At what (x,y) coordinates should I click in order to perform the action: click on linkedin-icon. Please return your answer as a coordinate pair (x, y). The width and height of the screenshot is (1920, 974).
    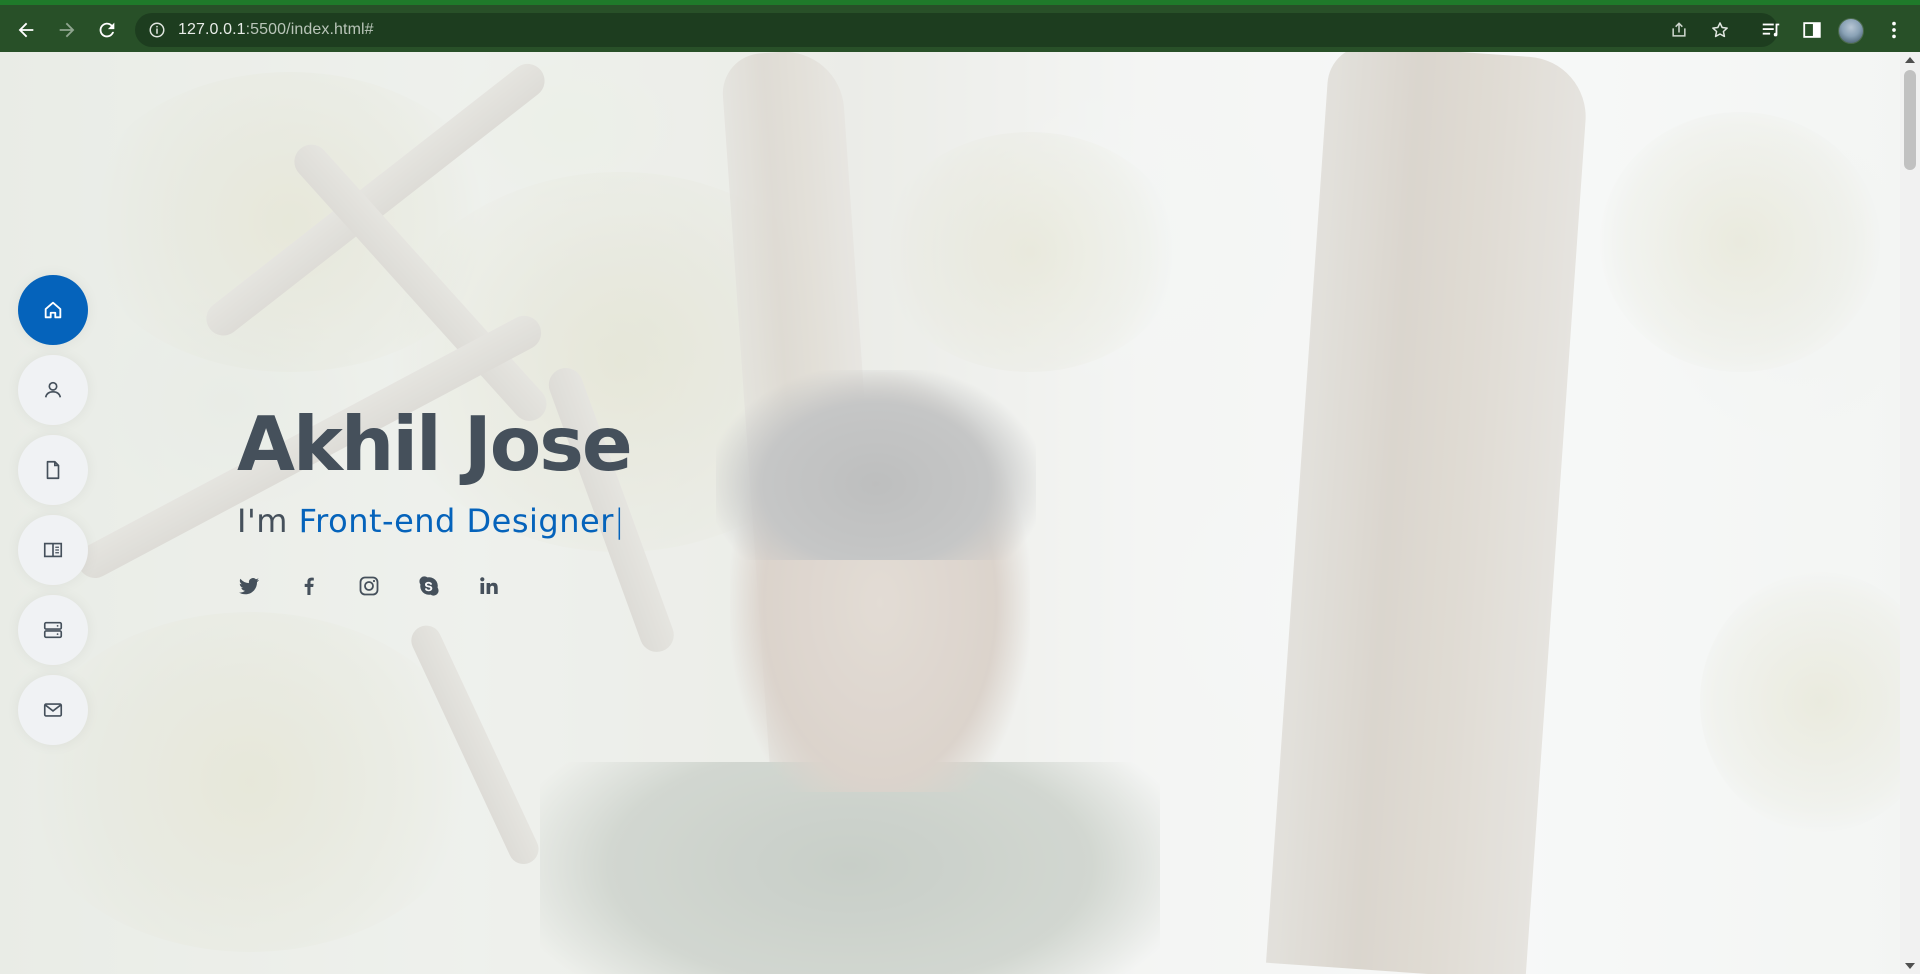
    Looking at the image, I should click on (489, 585).